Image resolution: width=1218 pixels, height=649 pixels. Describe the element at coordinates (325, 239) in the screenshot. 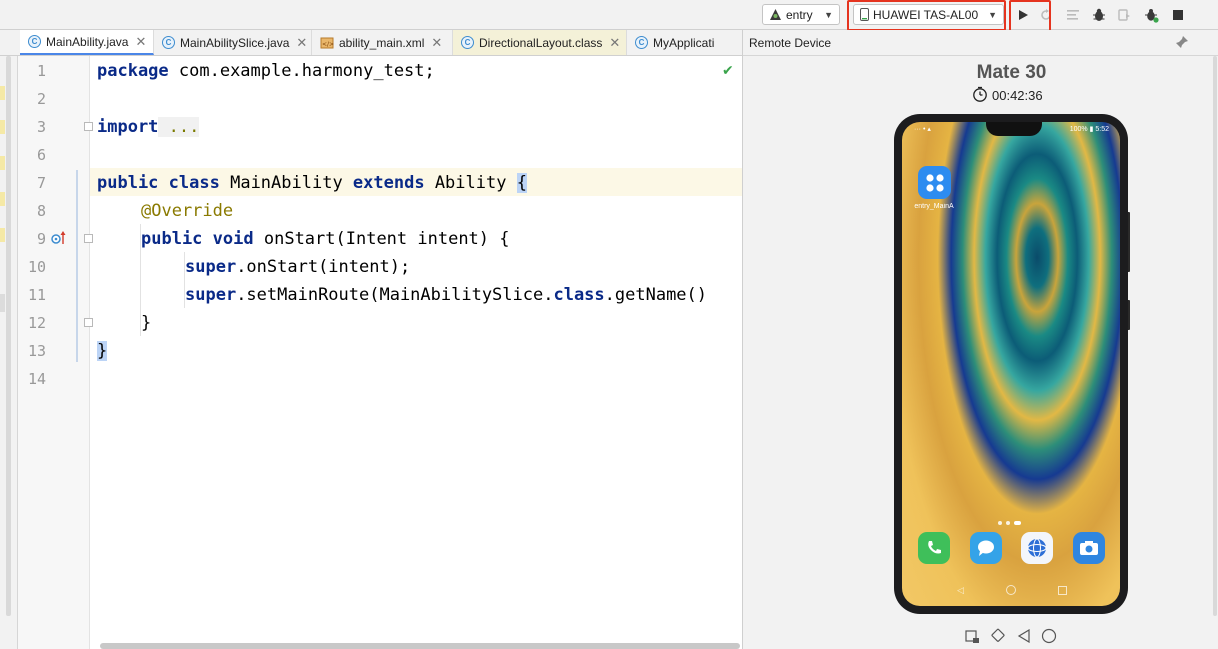

I see `code-line-9: public void onStart(Intent intent) {` at that location.